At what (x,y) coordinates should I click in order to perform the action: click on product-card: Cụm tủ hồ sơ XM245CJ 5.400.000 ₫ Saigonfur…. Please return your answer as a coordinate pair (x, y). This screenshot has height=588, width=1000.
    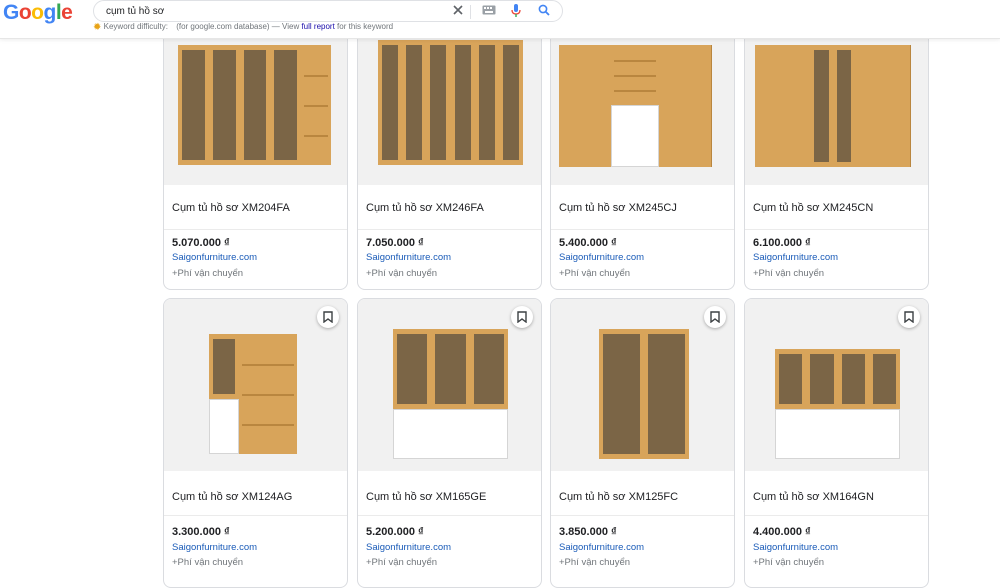
    Looking at the image, I should click on (642, 145).